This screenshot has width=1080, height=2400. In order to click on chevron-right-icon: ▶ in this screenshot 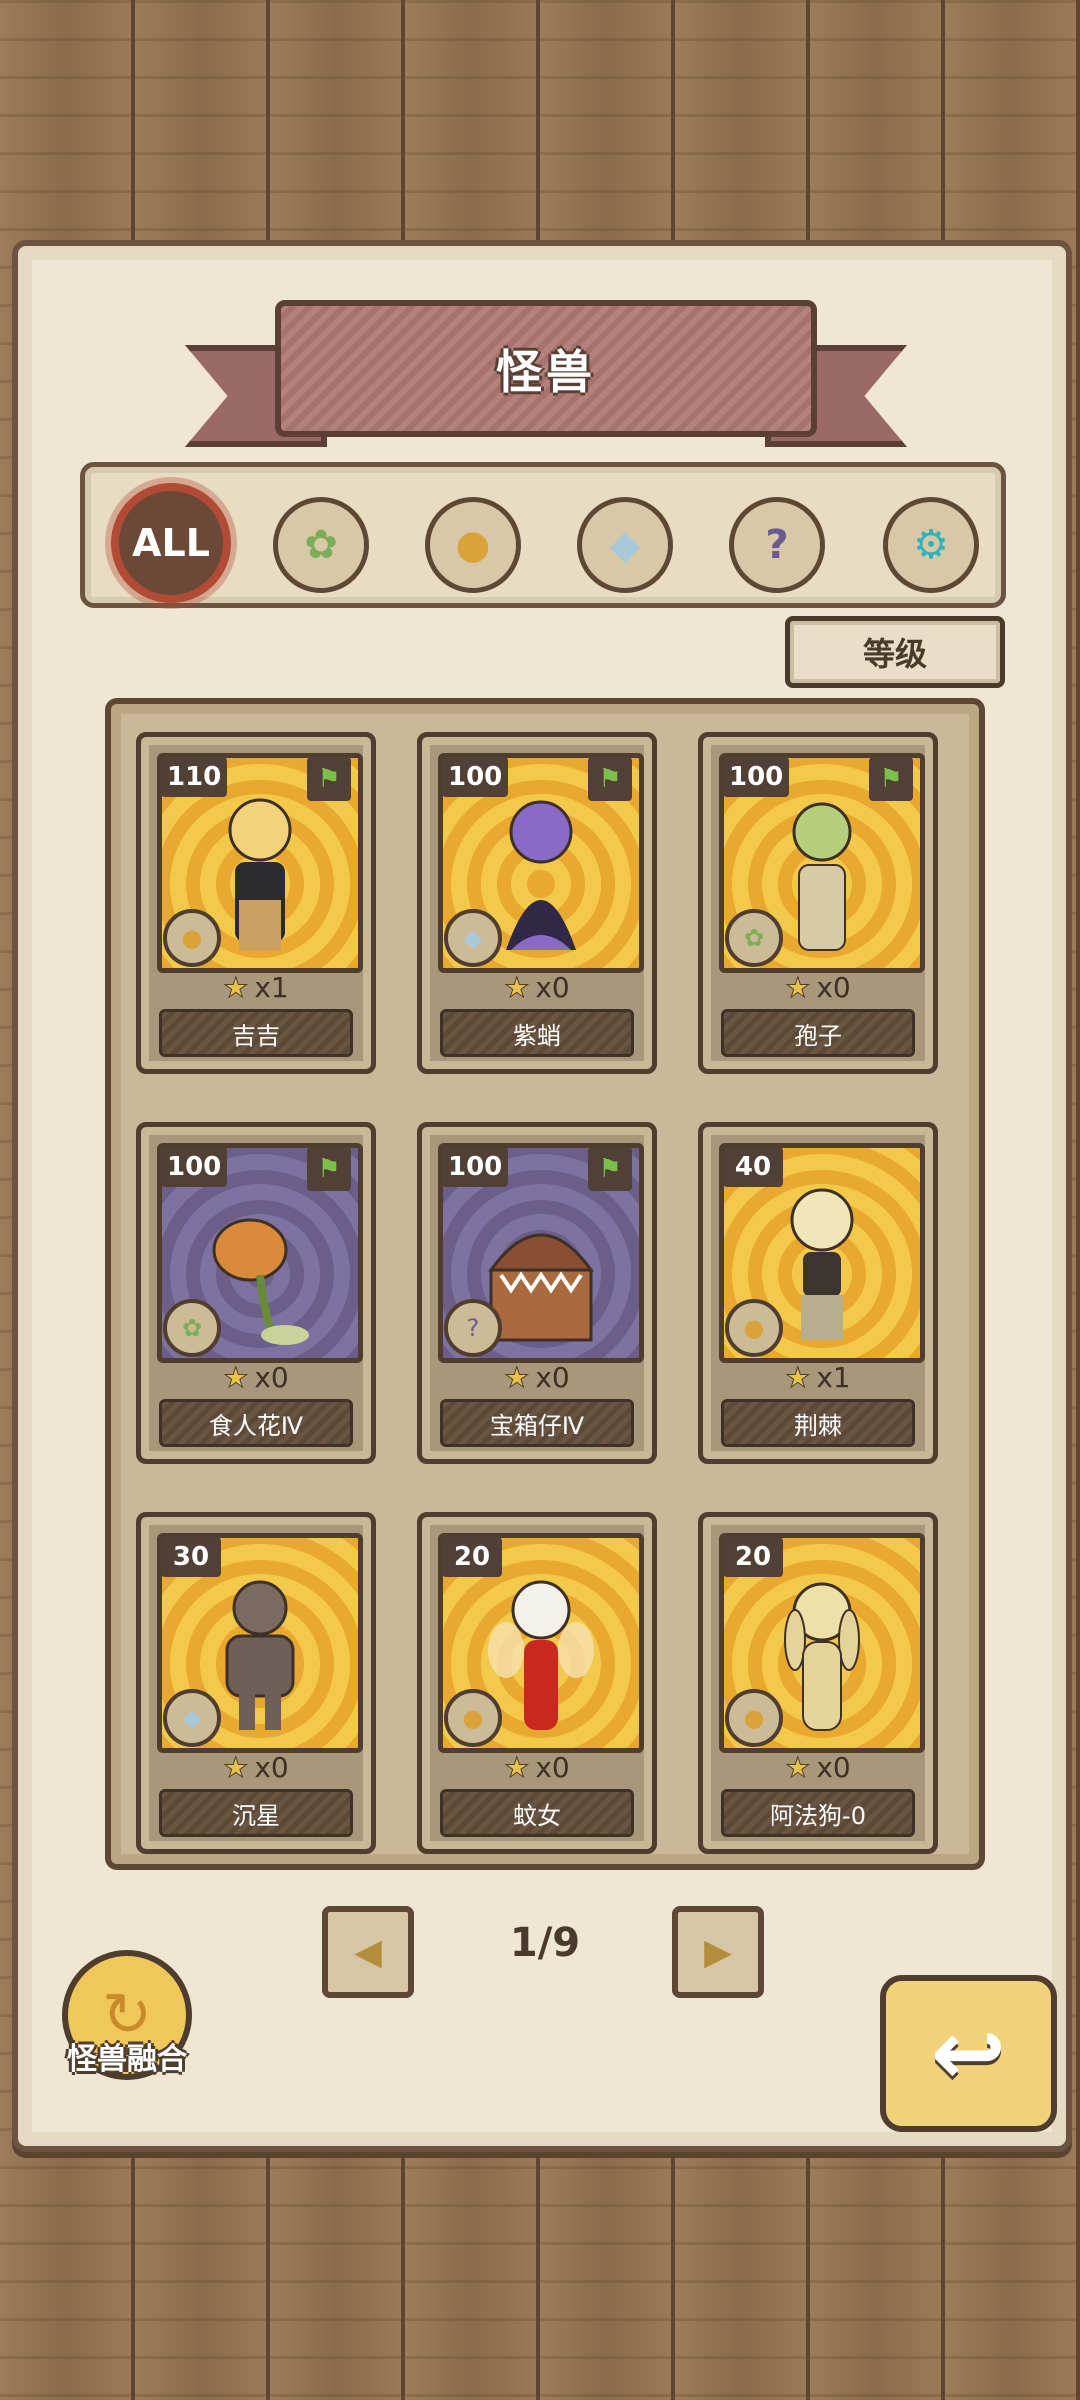, I will do `click(718, 1952)`.